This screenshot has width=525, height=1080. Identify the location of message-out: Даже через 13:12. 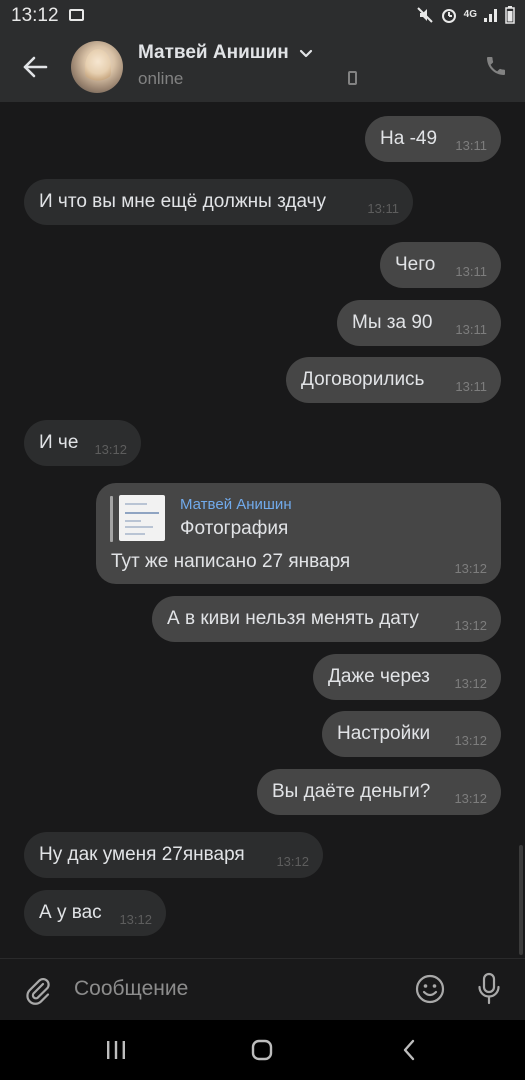
(407, 677).